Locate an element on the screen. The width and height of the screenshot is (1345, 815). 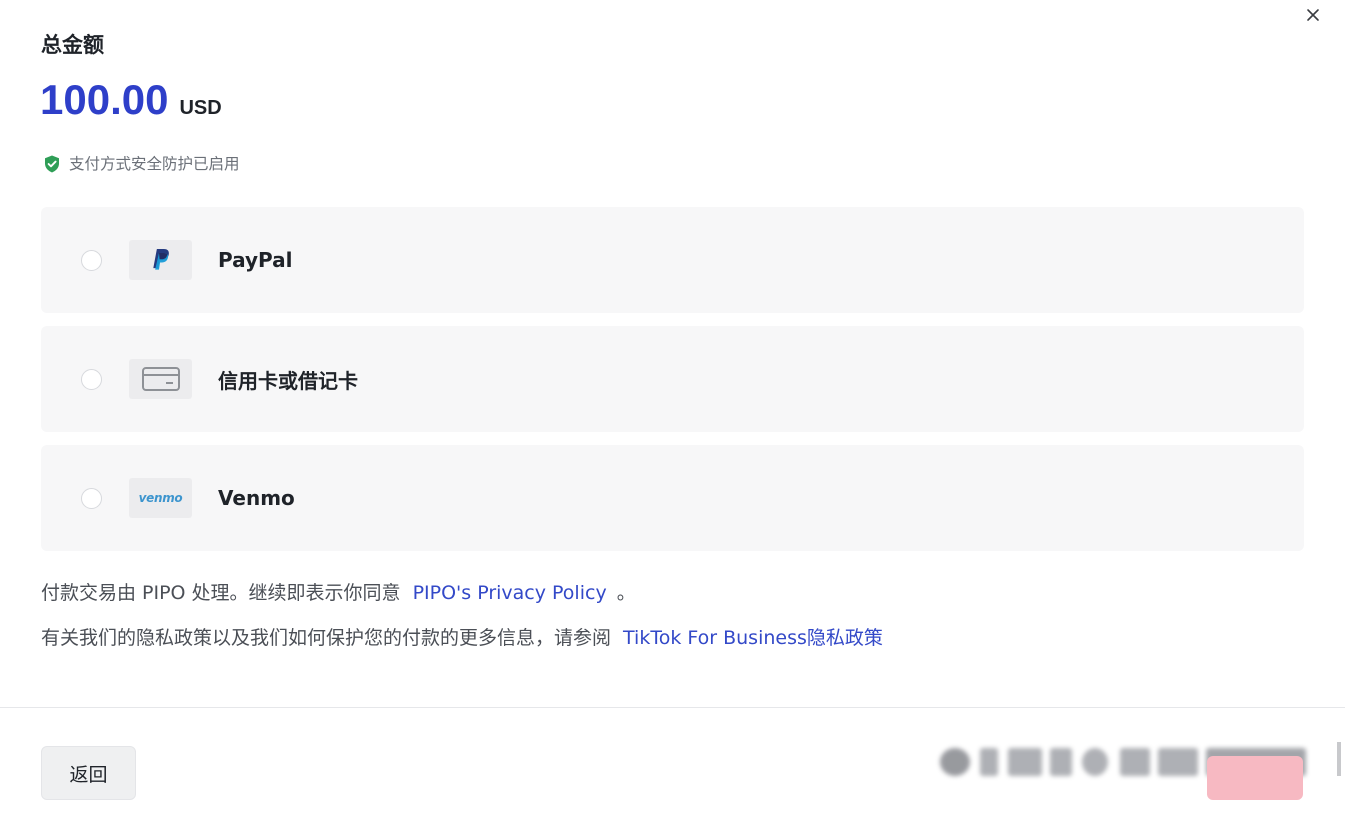
payment-method-paypal: PayPal is located at coordinates (672, 260).